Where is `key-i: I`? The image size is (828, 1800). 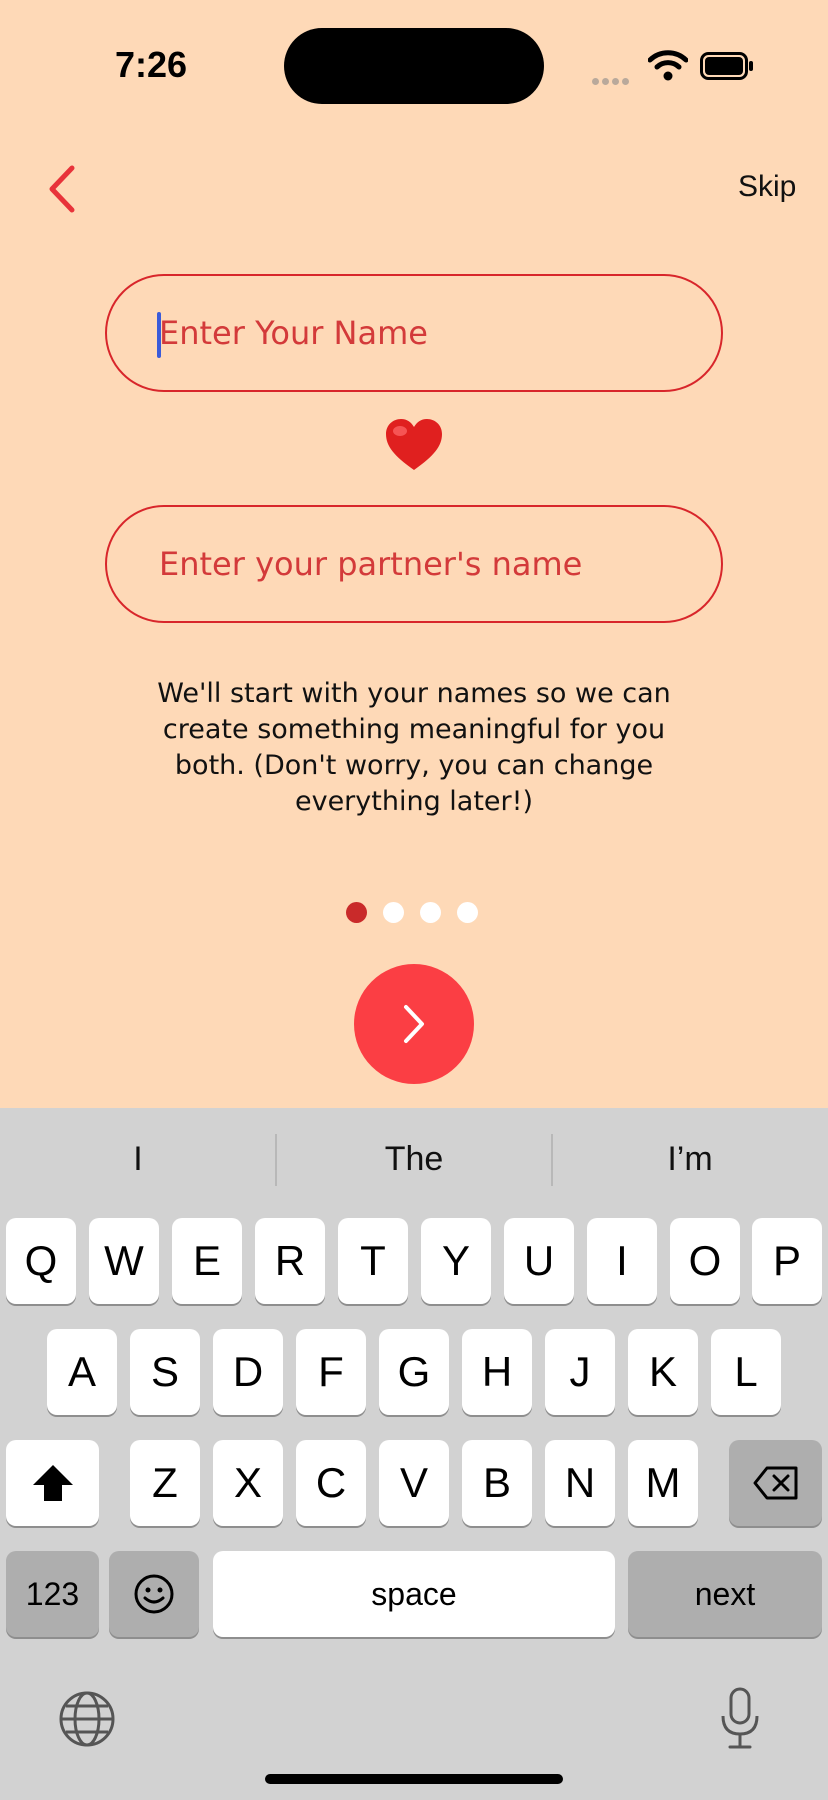
key-i: I is located at coordinates (622, 1261).